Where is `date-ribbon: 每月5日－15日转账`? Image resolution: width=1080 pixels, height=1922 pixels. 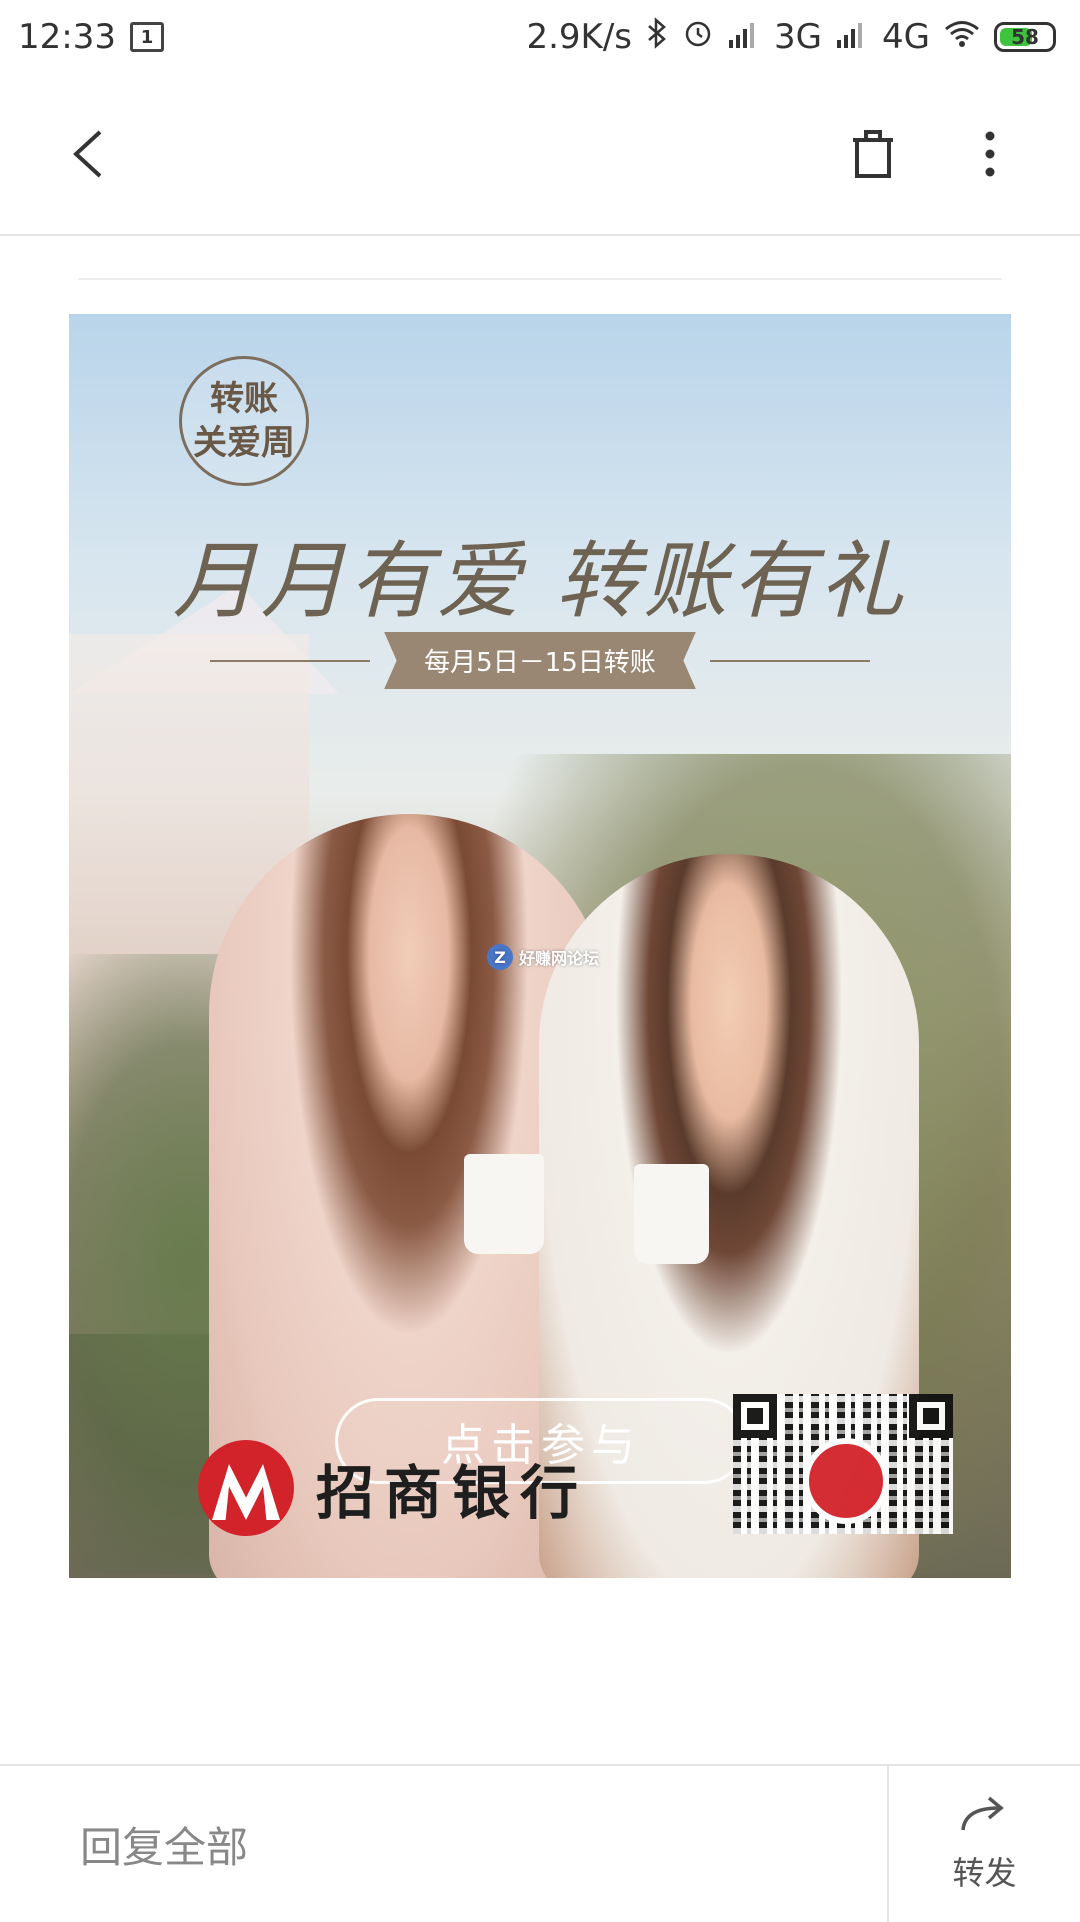
date-ribbon: 每月5日－15日转账 is located at coordinates (540, 660).